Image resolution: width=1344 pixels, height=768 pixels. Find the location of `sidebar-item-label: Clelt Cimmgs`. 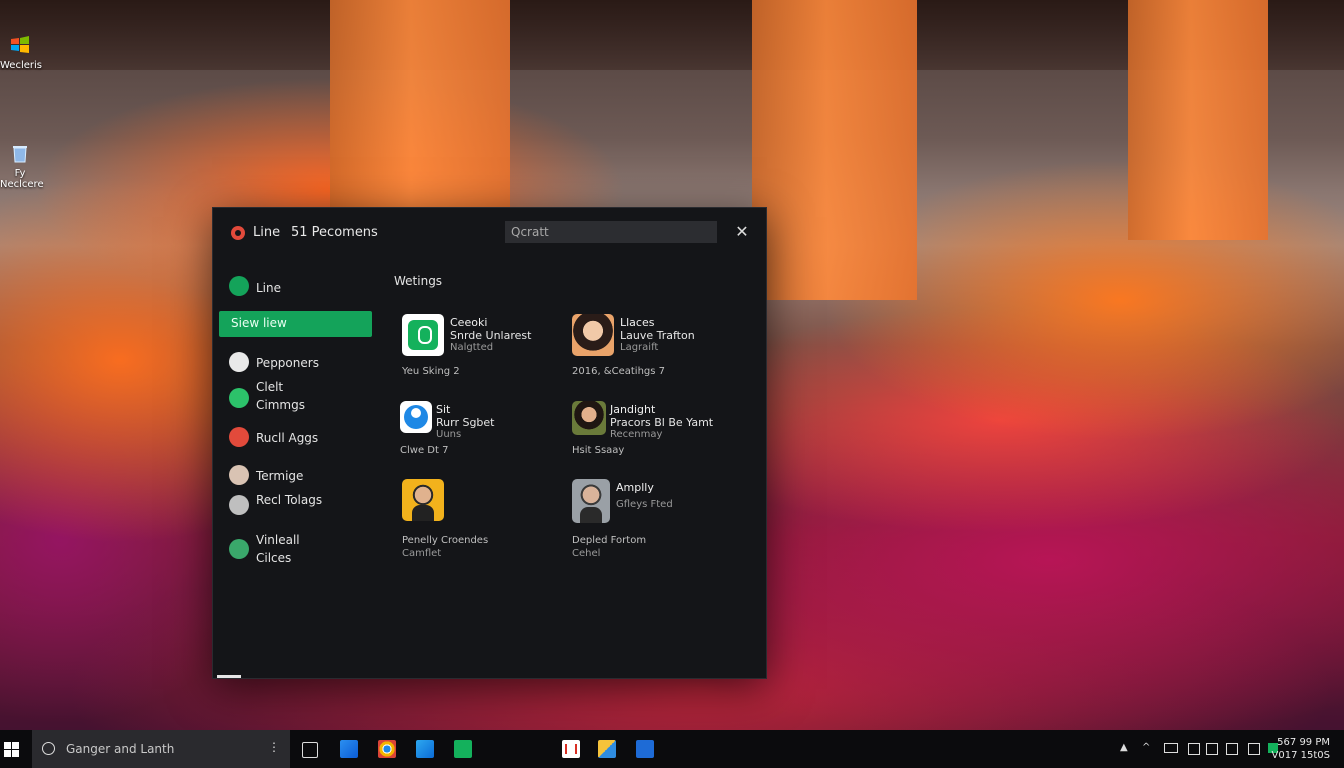

sidebar-item-label: Clelt Cimmgs is located at coordinates (280, 396).